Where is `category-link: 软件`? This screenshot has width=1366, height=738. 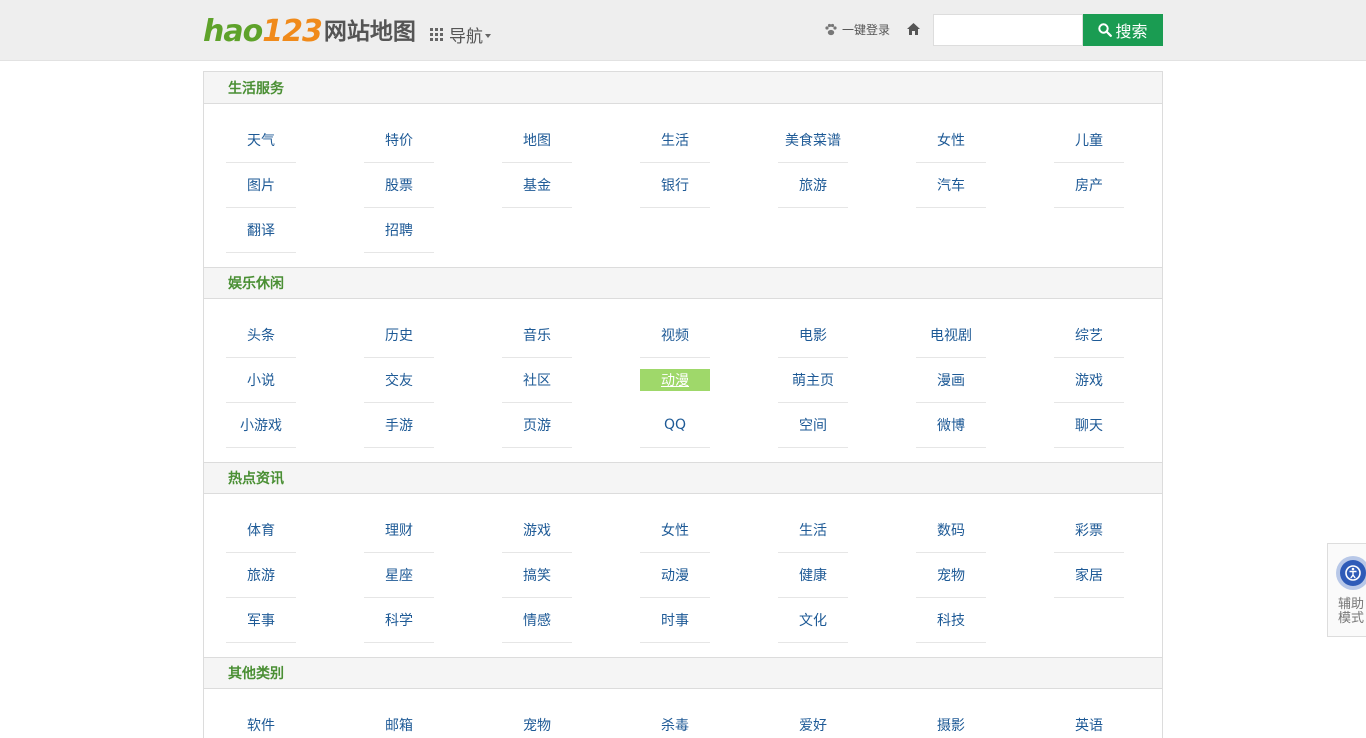
category-link: 软件 is located at coordinates (261, 720).